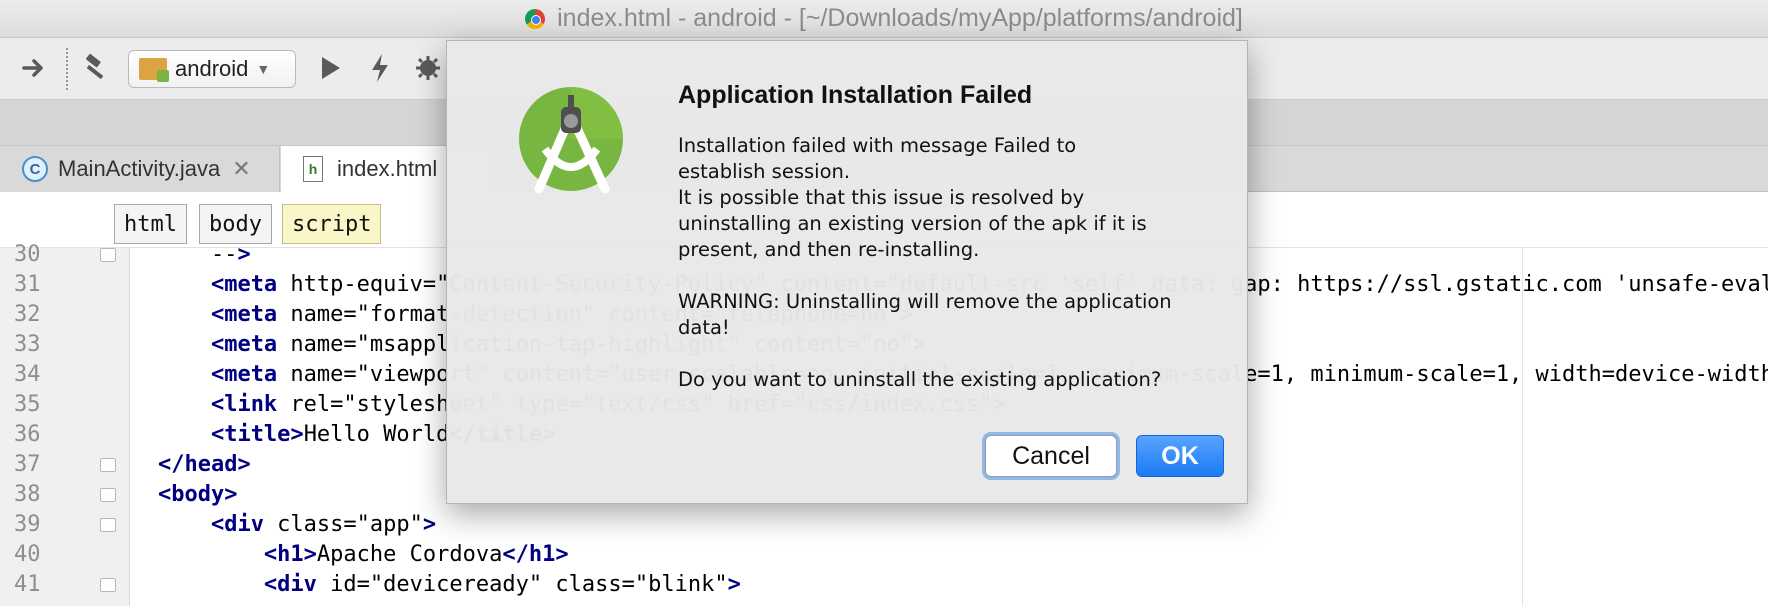  Describe the element at coordinates (27, 524) in the screenshot. I see `line-number: 39` at that location.